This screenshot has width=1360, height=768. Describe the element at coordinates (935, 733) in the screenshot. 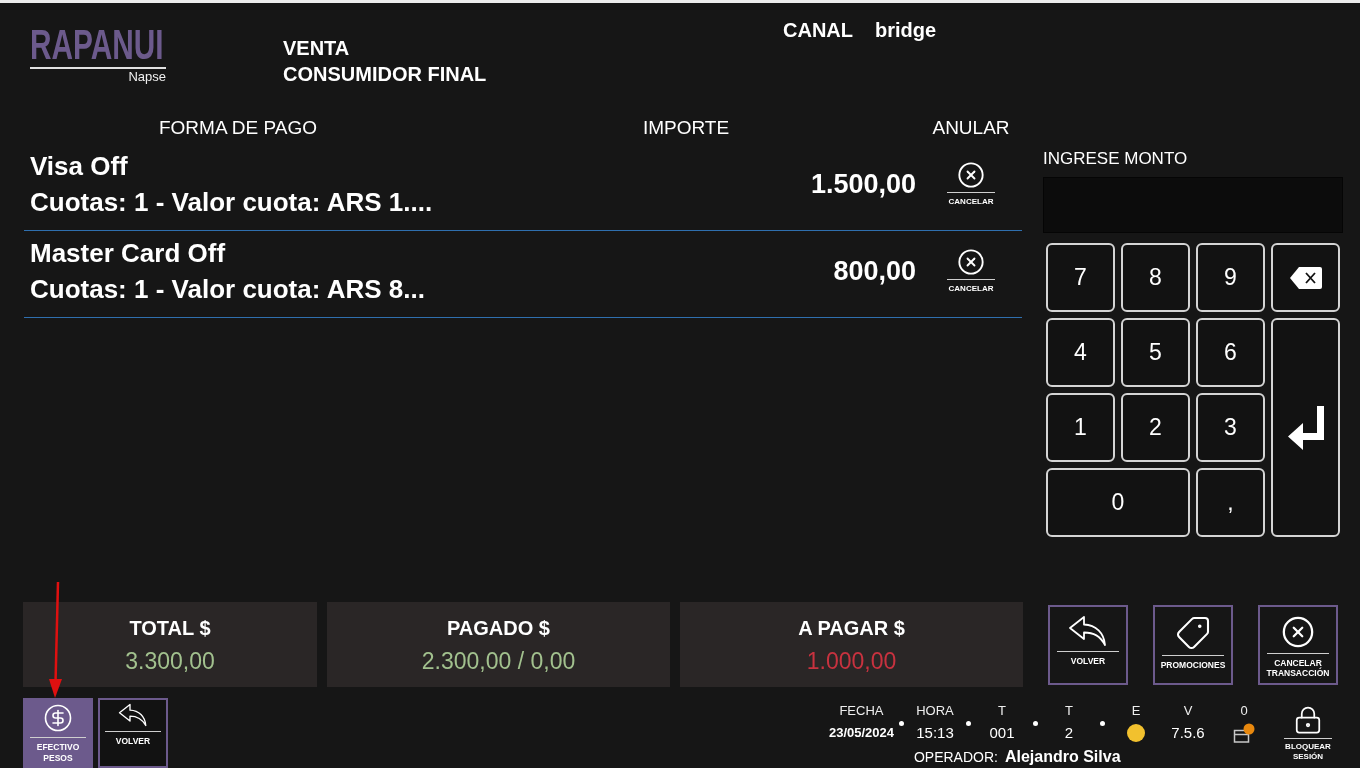

I see `status-value: 15:13` at that location.